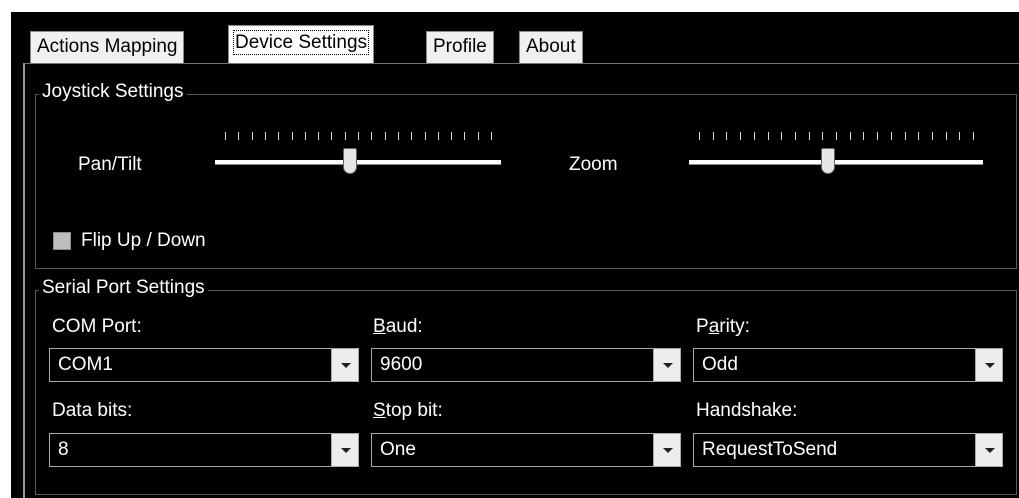 The height and width of the screenshot is (498, 1019). I want to click on parity-label-first: P, so click(702, 326).